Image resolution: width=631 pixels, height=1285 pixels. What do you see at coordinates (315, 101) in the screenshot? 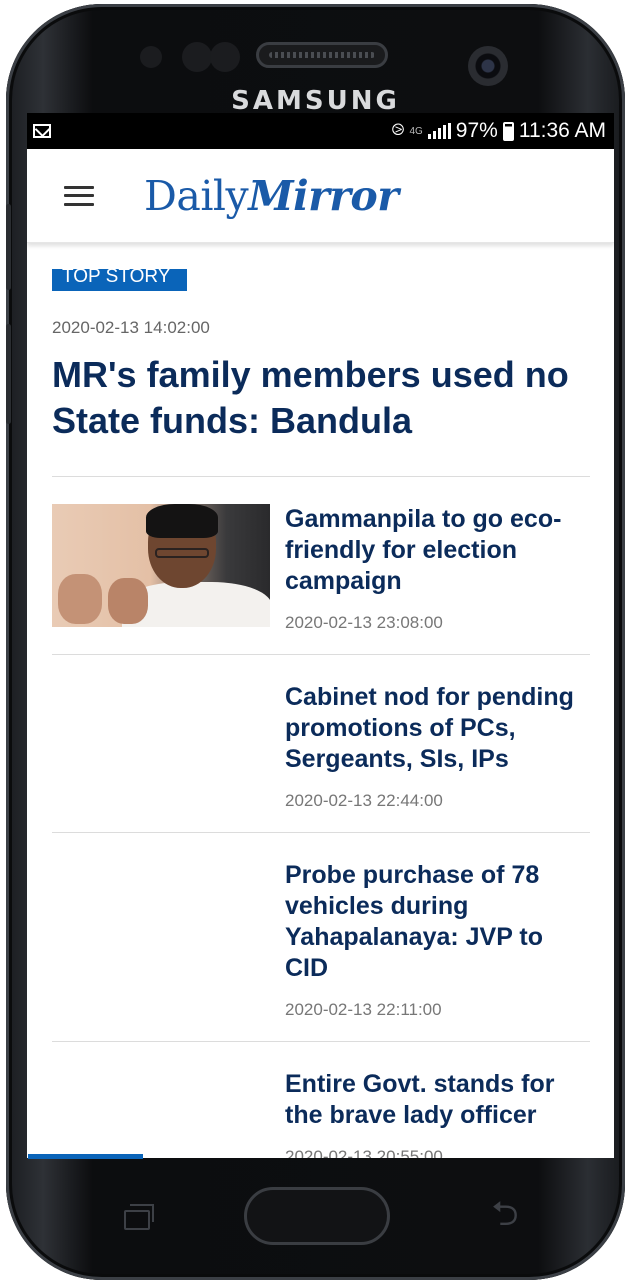
I see `device-brand: SAMSUNG` at bounding box center [315, 101].